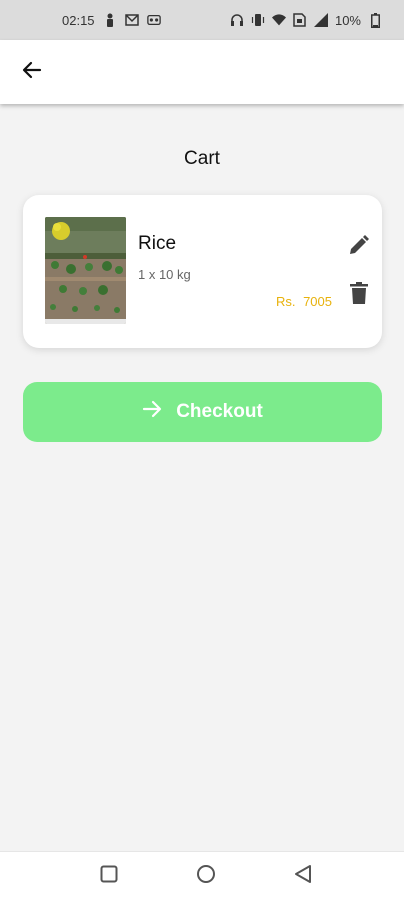 Image resolution: width=404 pixels, height=901 pixels. Describe the element at coordinates (303, 301) in the screenshot. I see `item-price: Rs. 7005` at that location.